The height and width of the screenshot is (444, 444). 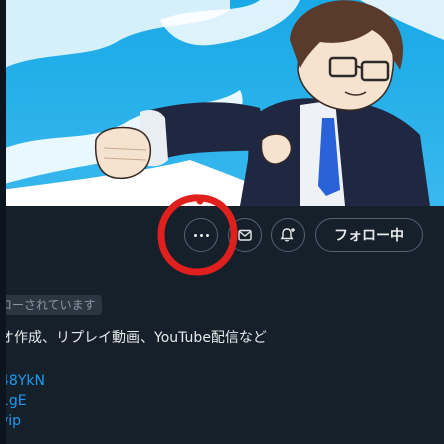 I want to click on left-edge-strip, so click(x=3, y=222).